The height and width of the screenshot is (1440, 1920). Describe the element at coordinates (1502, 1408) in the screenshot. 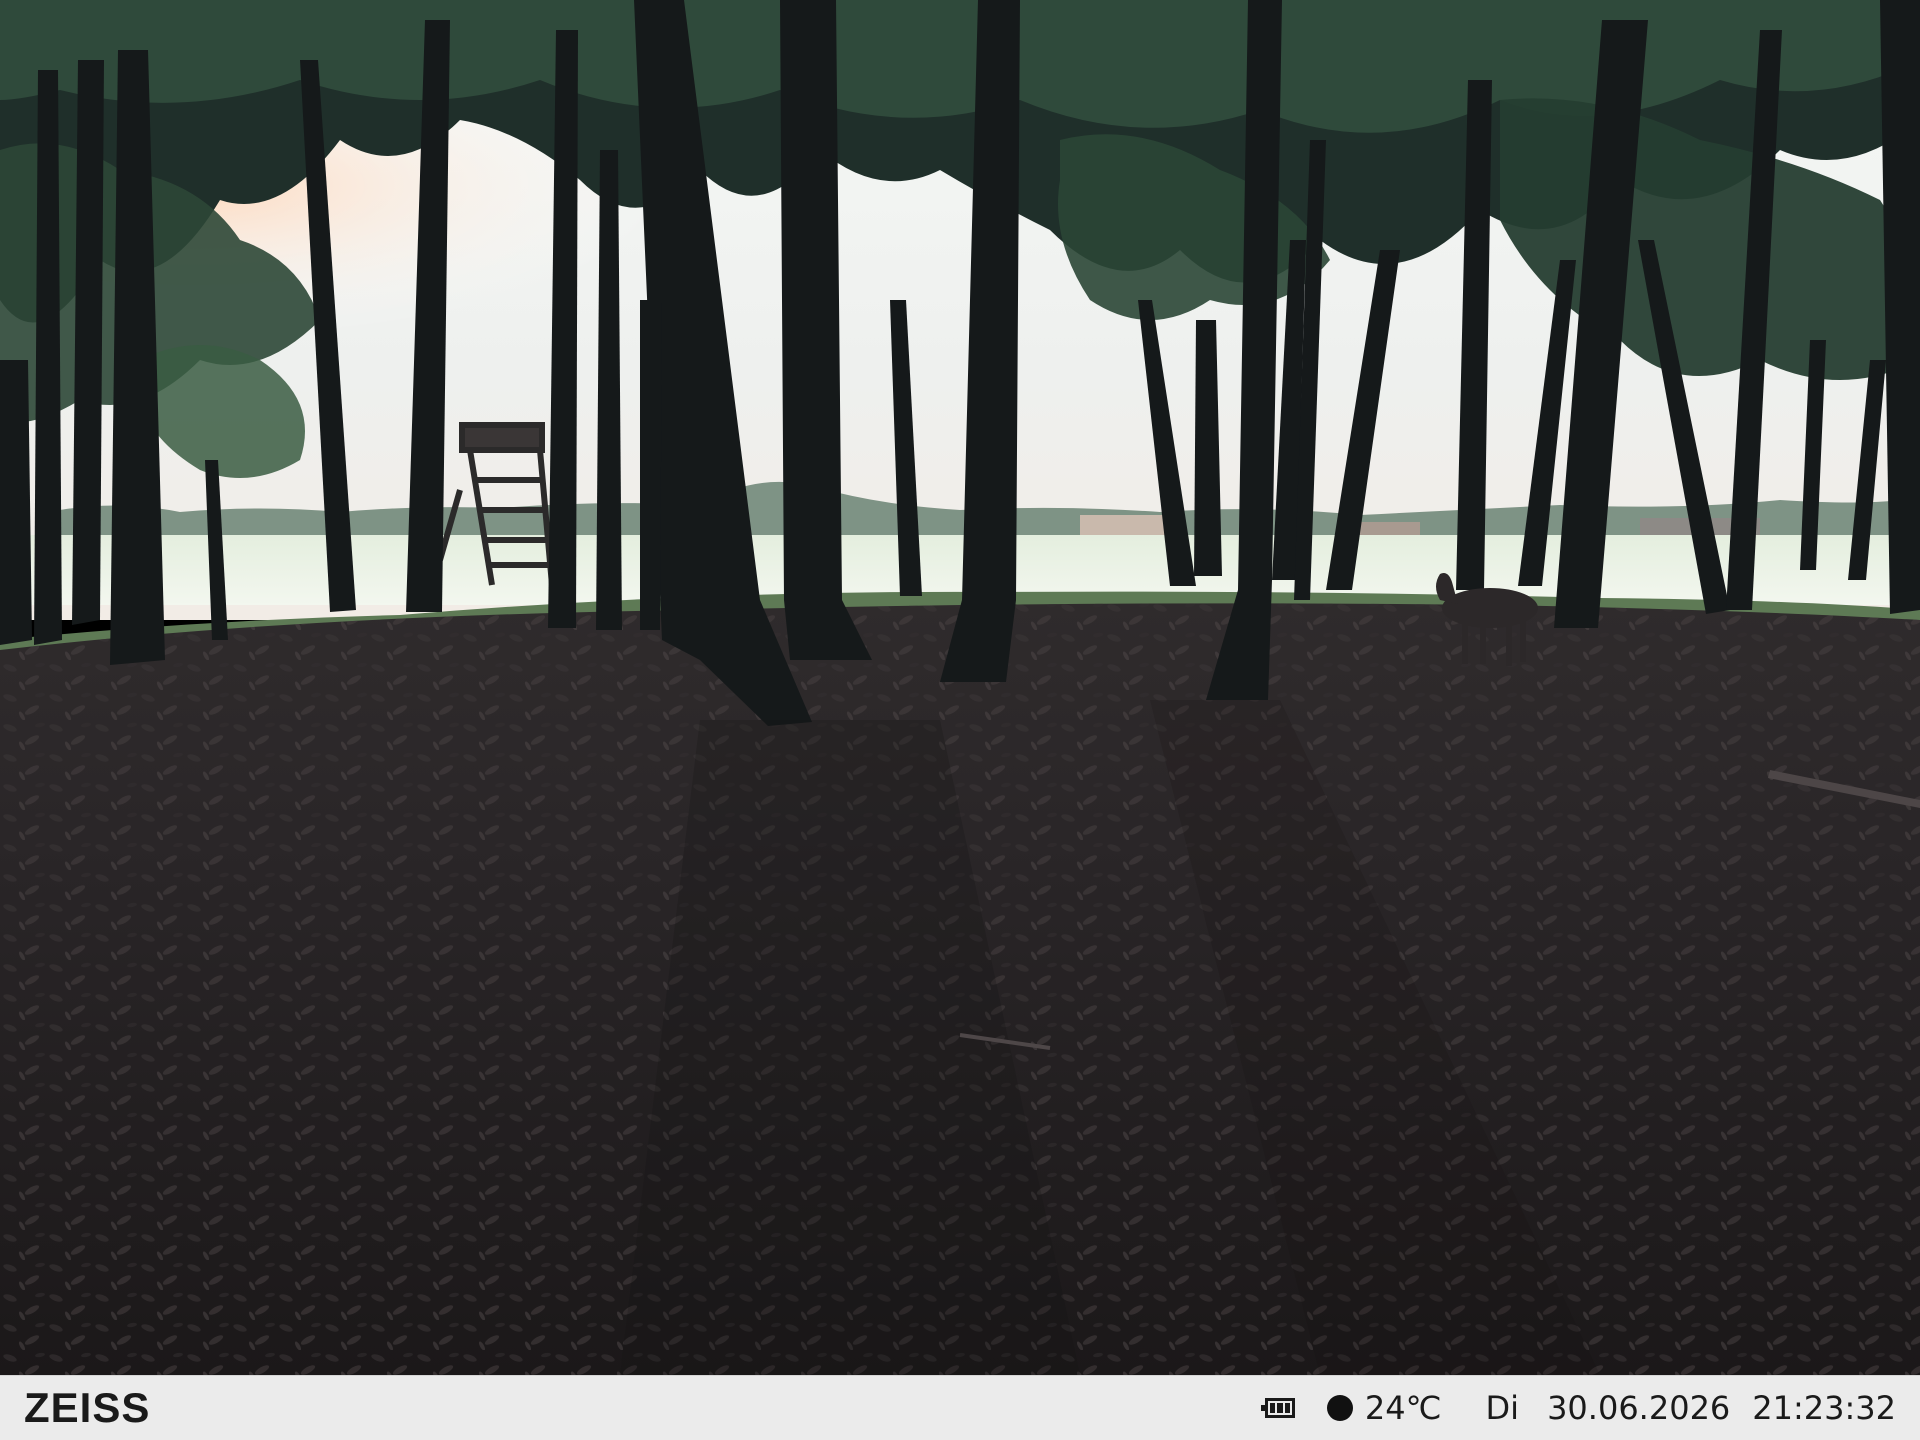

I see `weekday-readout: Di` at that location.